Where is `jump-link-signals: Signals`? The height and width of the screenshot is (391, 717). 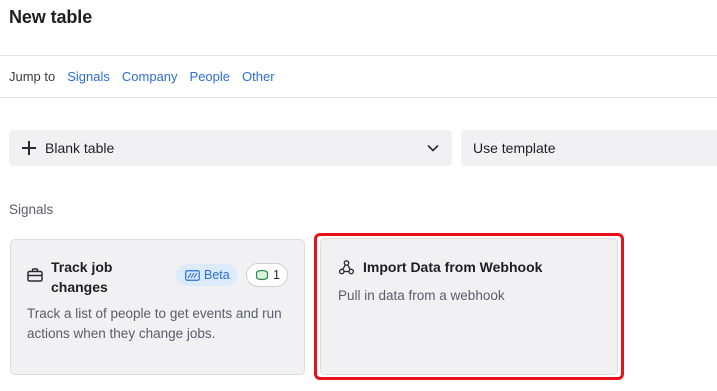
jump-link-signals: Signals is located at coordinates (88, 76).